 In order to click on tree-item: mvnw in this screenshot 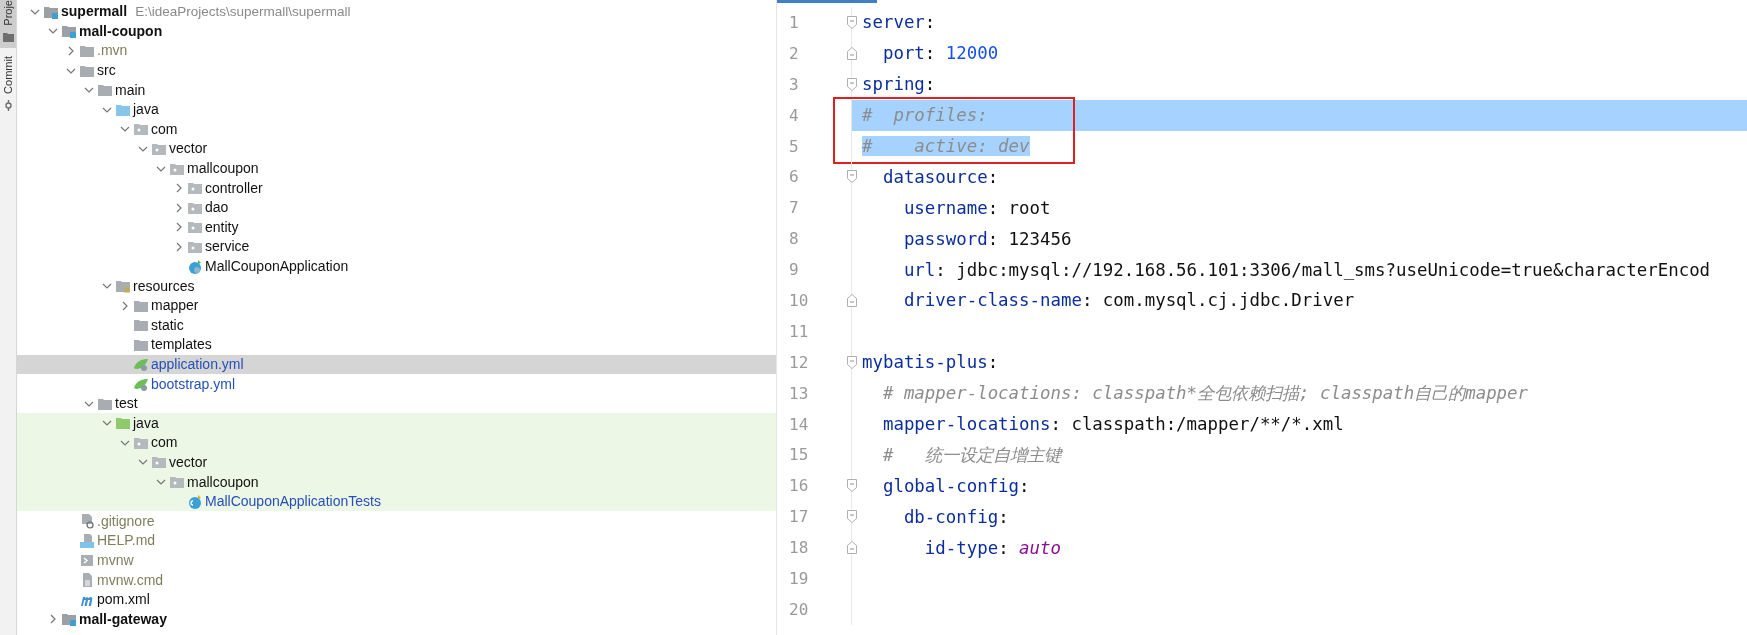, I will do `click(396, 560)`.